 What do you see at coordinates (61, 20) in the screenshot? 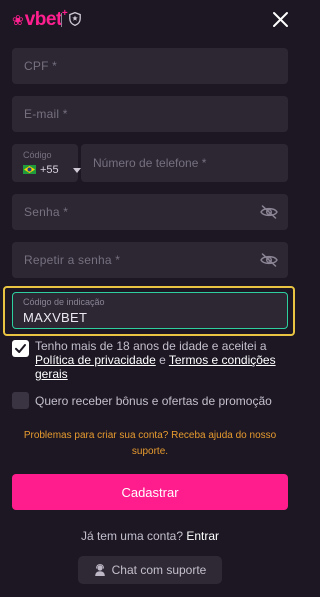
I see `header-divider` at bounding box center [61, 20].